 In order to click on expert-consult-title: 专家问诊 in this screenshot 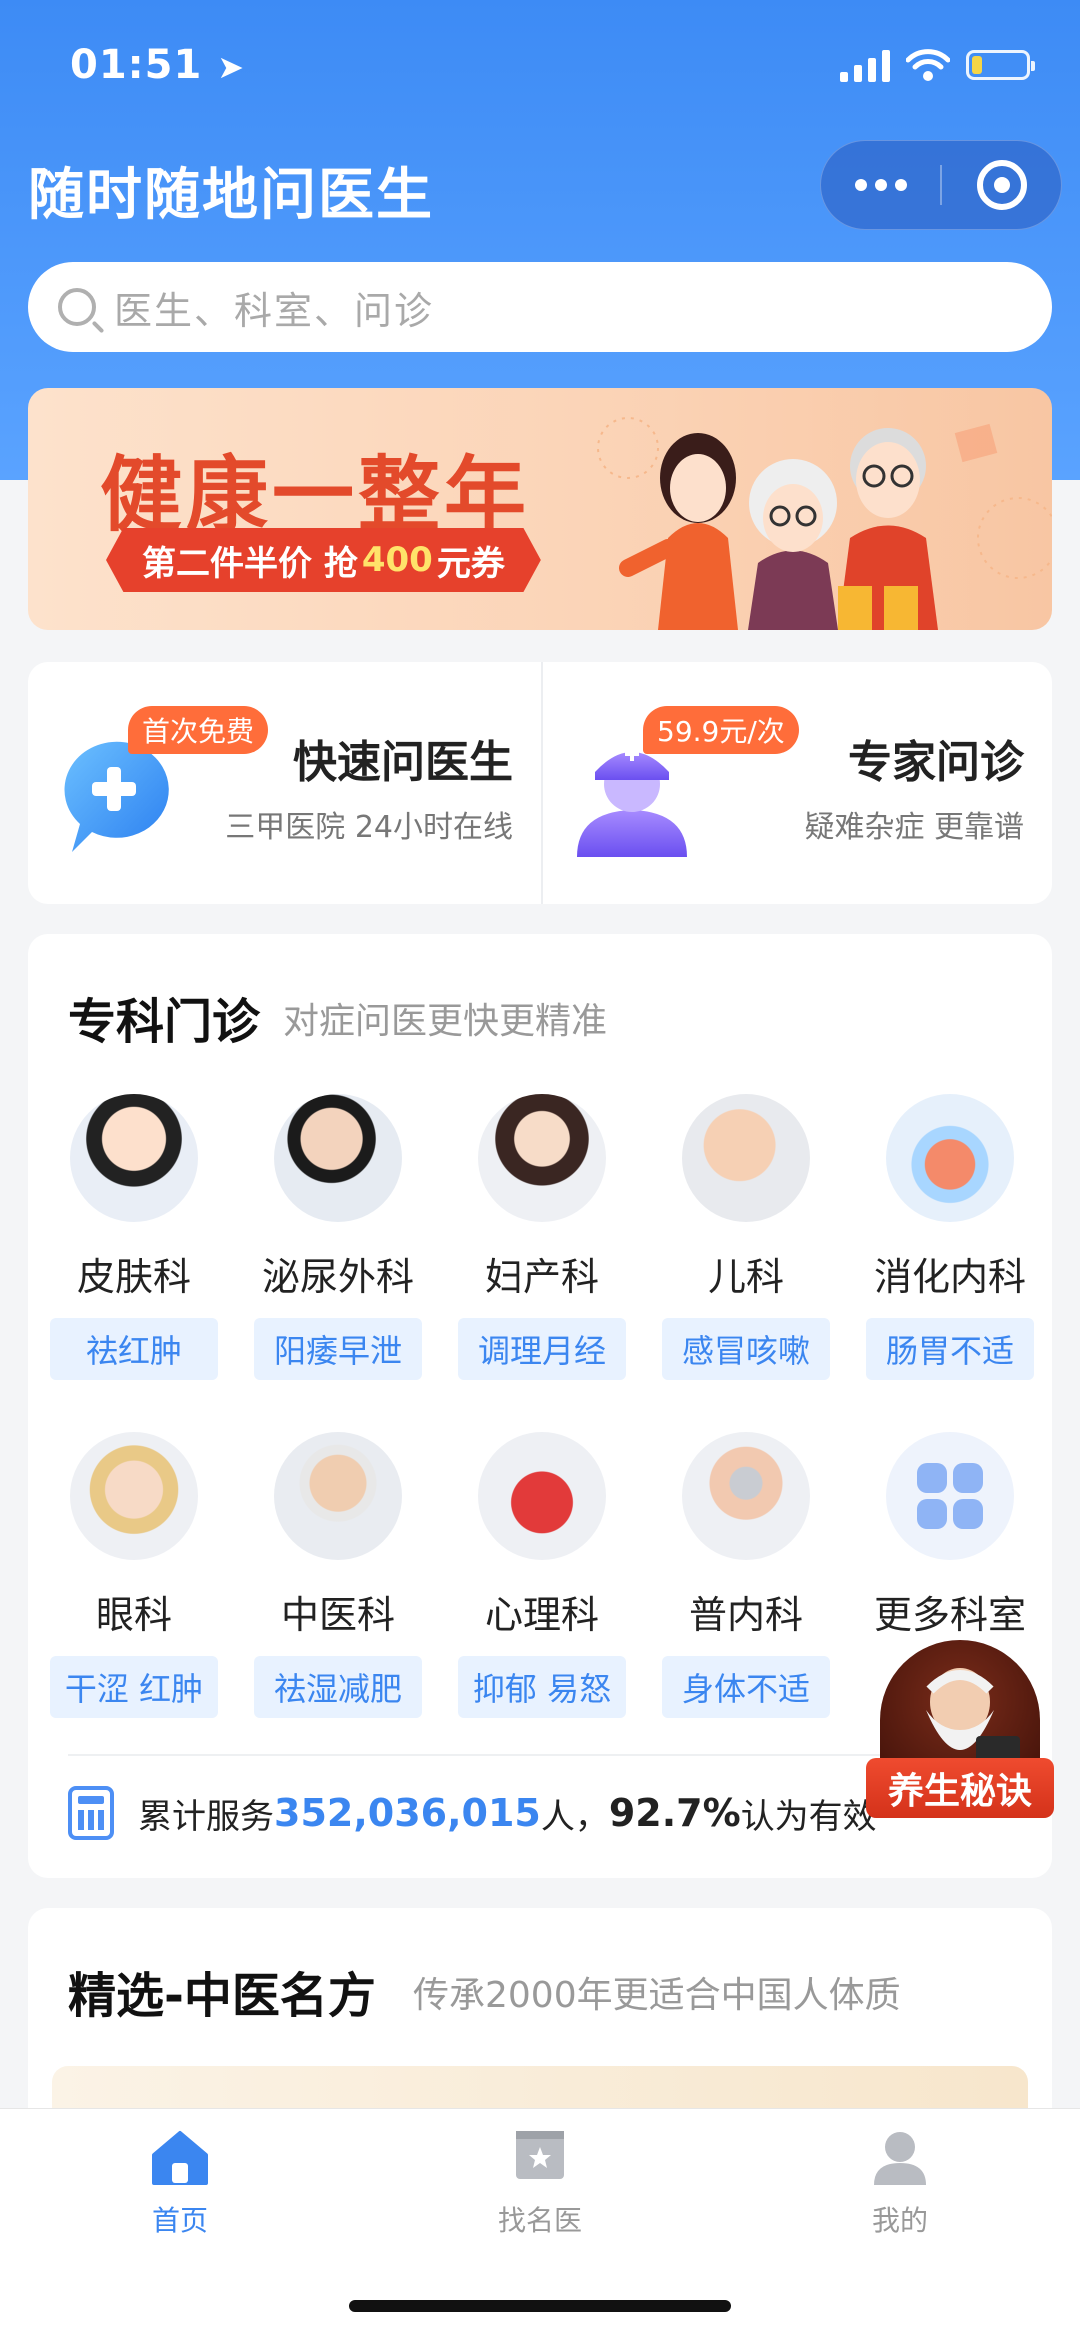, I will do `click(936, 762)`.